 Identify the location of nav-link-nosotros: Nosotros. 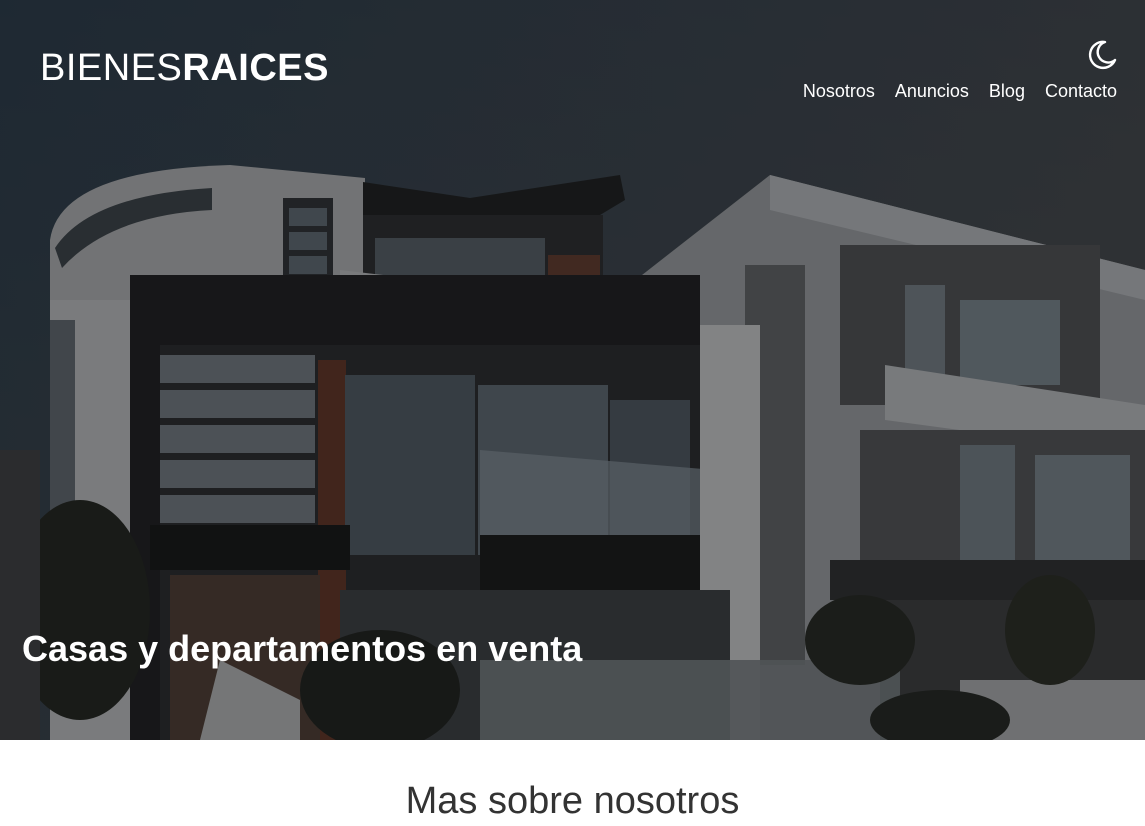
(839, 91).